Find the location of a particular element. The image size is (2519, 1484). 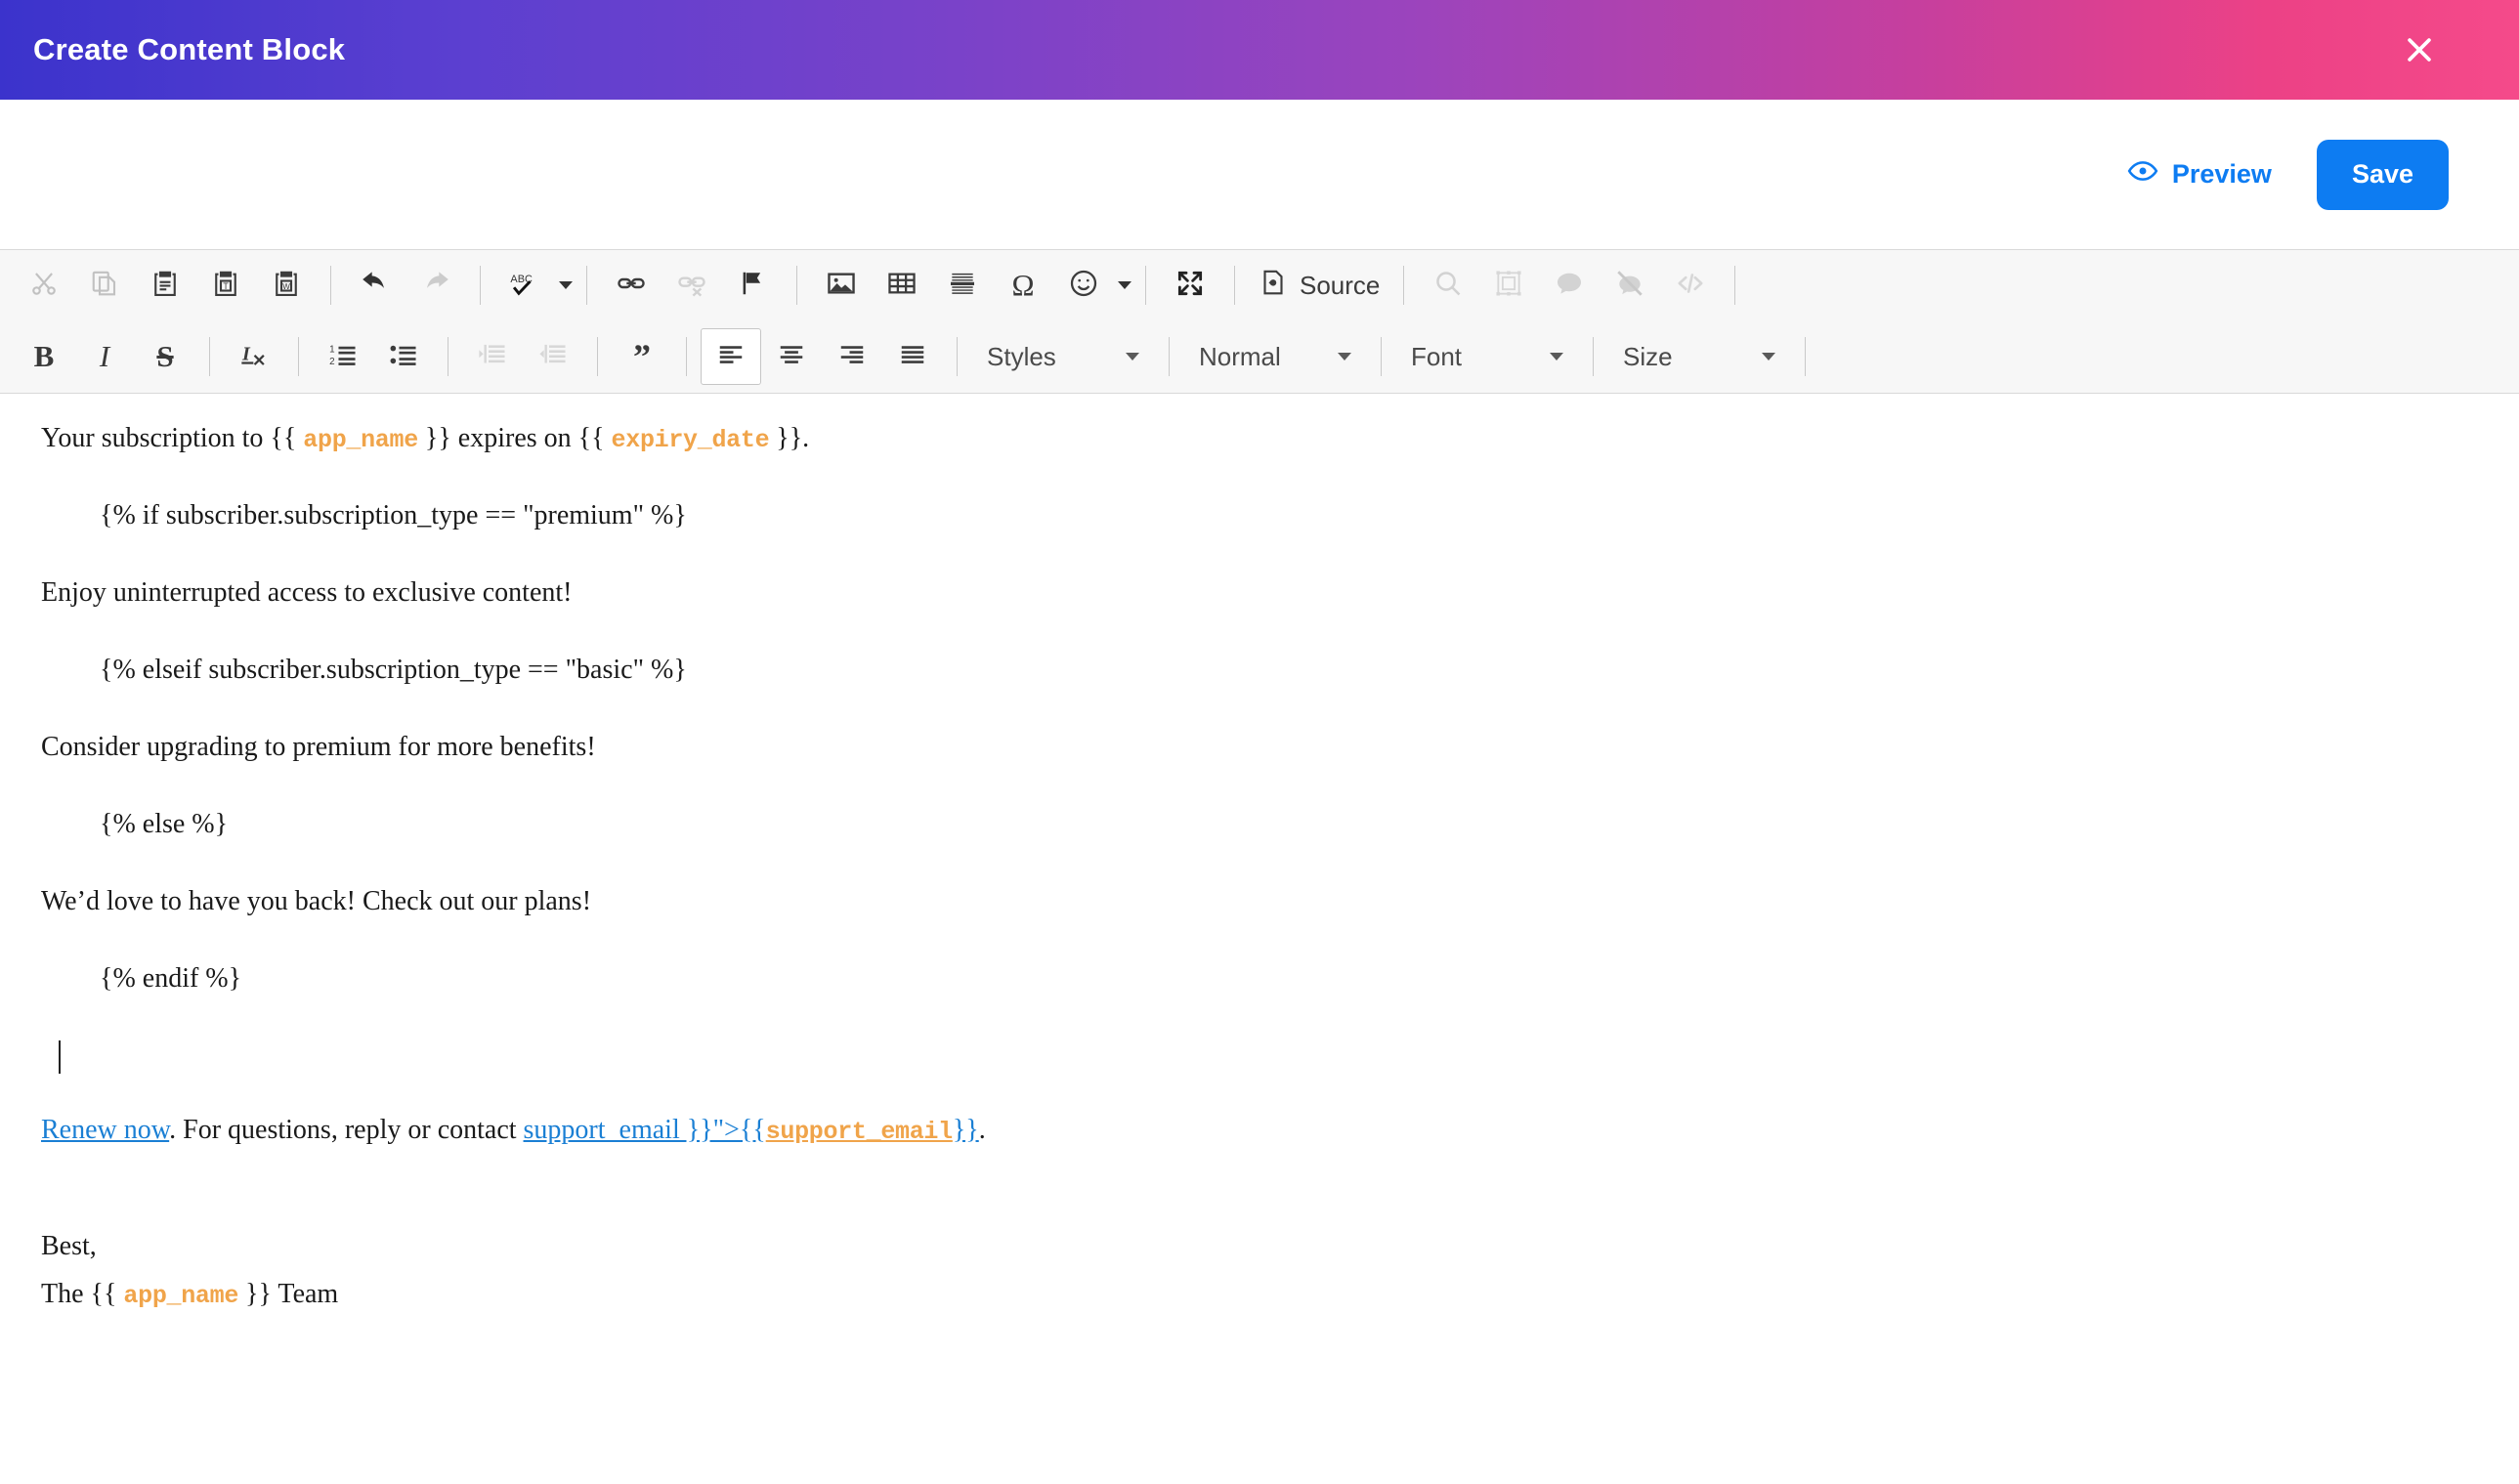

preview-button: Preview is located at coordinates (2199, 174).